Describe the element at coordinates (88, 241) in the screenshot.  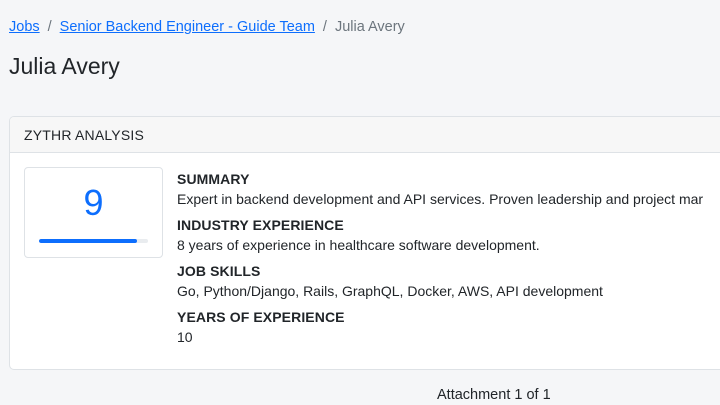
I see `score-progress-fill` at that location.